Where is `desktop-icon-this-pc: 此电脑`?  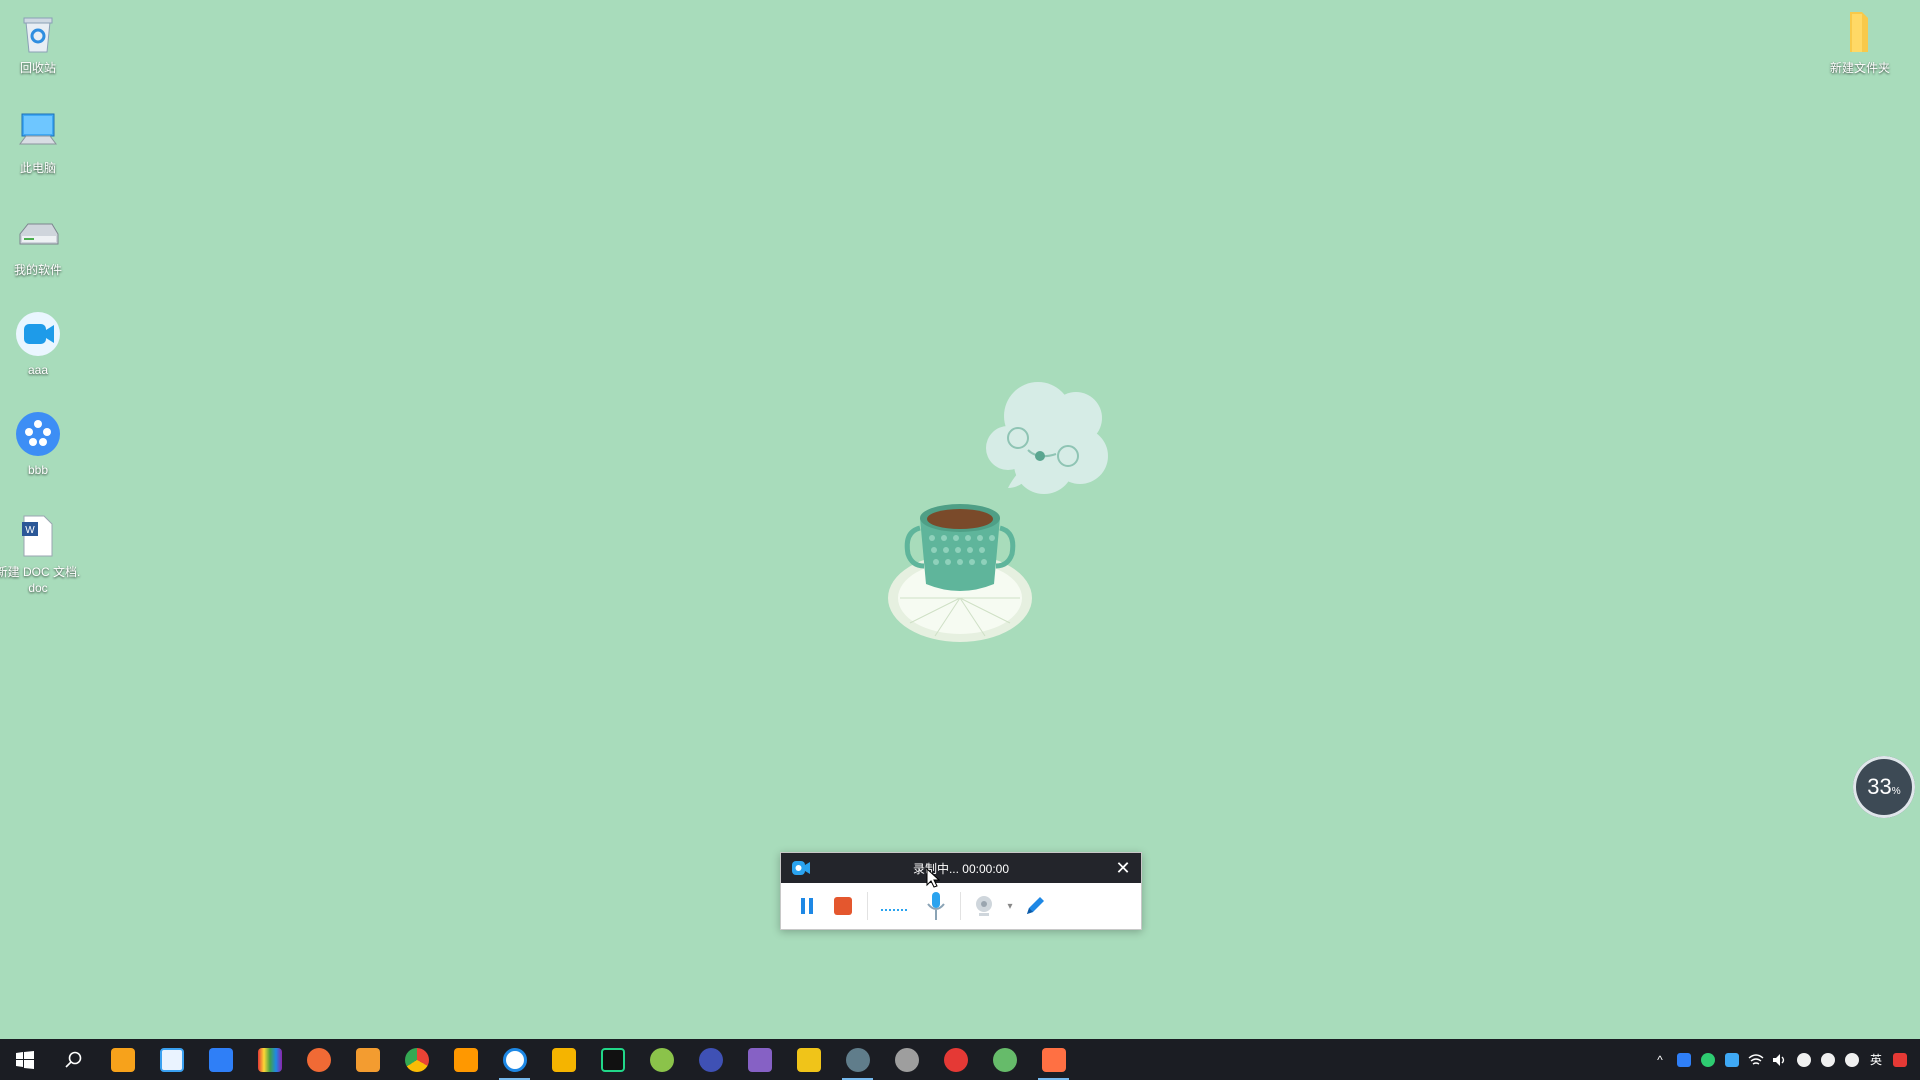
desktop-icon-this-pc: 此电脑 is located at coordinates (40, 142).